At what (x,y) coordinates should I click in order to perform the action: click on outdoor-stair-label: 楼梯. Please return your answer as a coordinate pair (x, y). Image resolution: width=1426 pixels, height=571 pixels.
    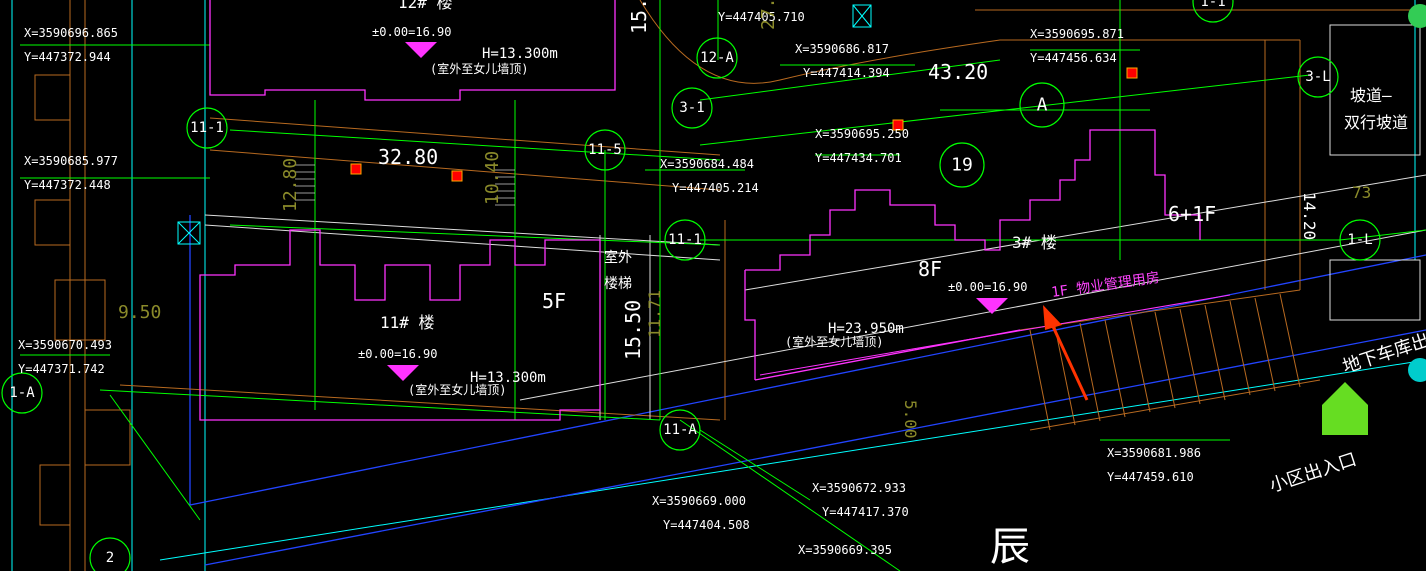
    Looking at the image, I should click on (618, 284).